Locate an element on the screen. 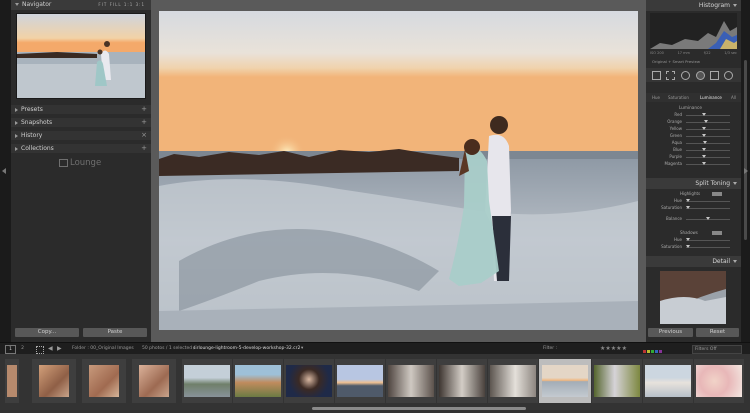 This screenshot has height=413, width=750. filmstrip-scrollbar is located at coordinates (419, 408).